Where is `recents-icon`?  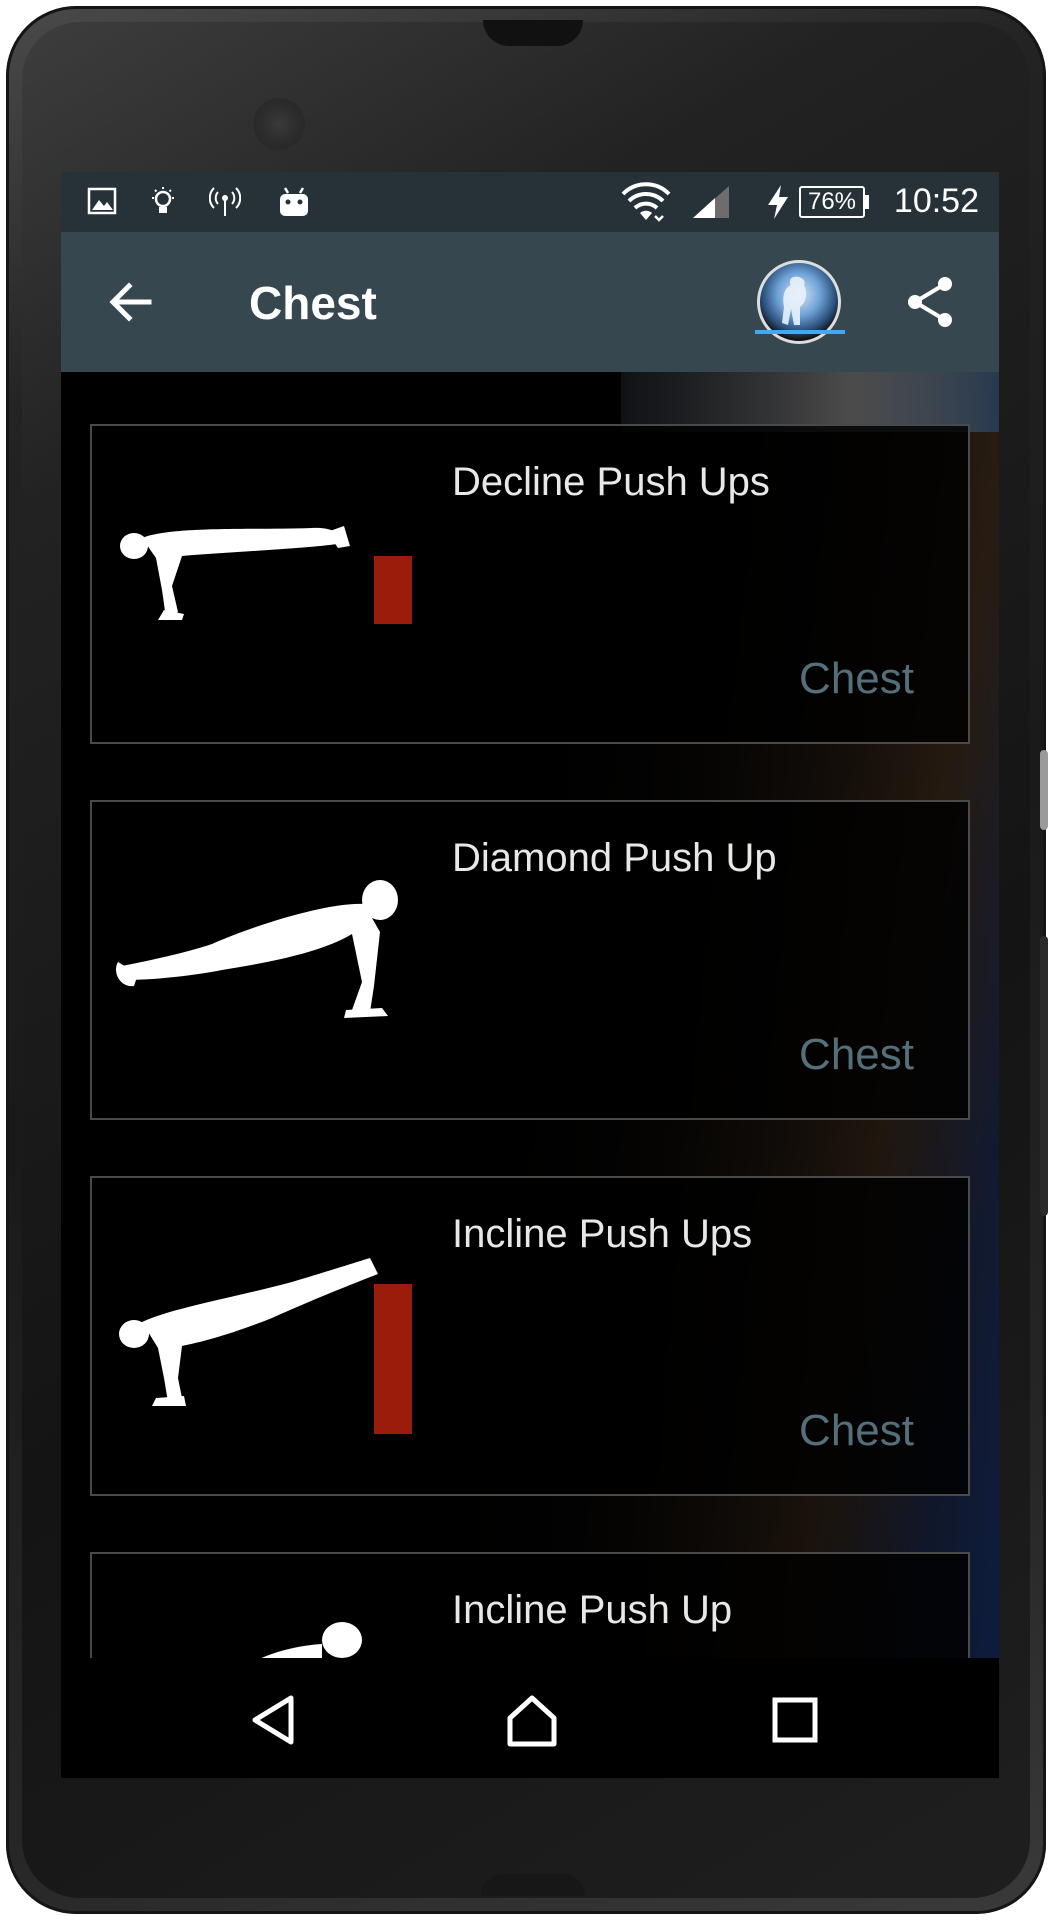 recents-icon is located at coordinates (795, 1720).